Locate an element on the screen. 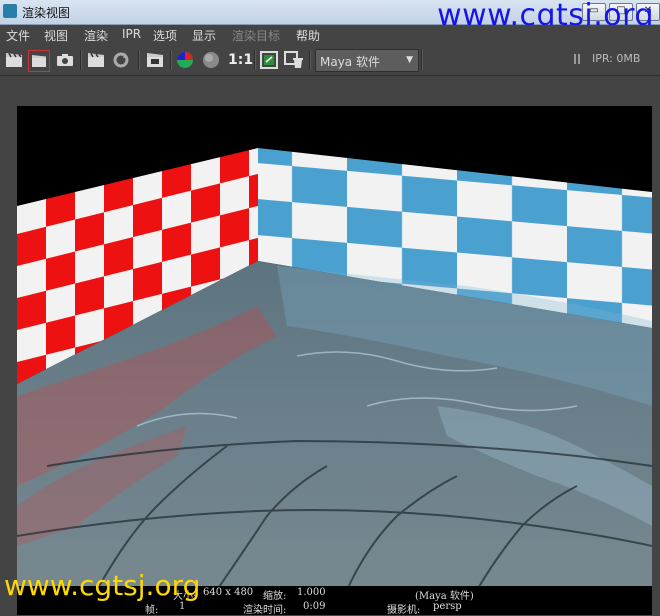 The height and width of the screenshot is (616, 660). snapshot-camera-icon is located at coordinates (65, 60).